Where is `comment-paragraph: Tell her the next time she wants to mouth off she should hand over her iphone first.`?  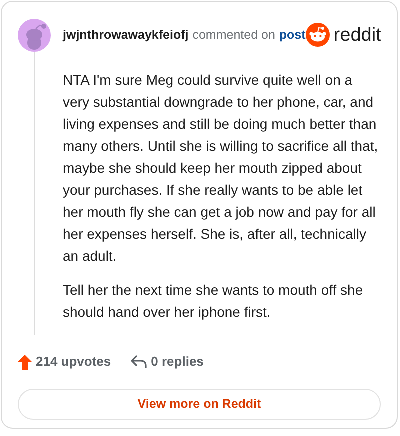 comment-paragraph: Tell her the next time she wants to mouth off she should hand over her iphone first. is located at coordinates (213, 301).